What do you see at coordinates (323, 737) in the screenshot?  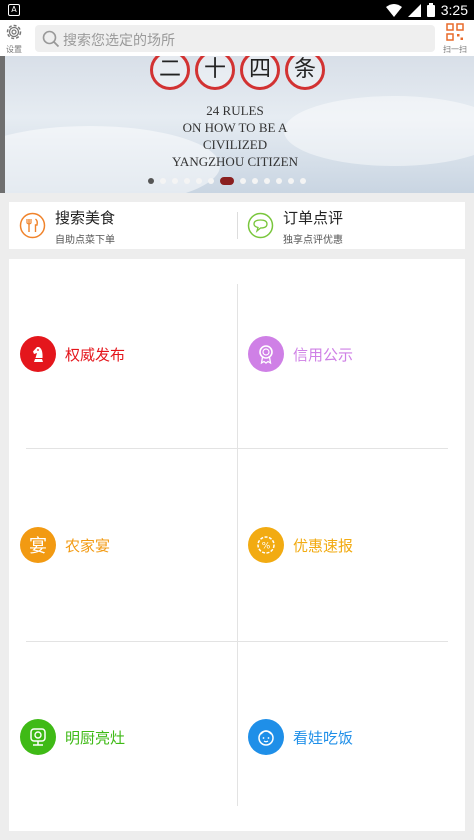 I see `grid-item-label: 看娃吃饭` at bounding box center [323, 737].